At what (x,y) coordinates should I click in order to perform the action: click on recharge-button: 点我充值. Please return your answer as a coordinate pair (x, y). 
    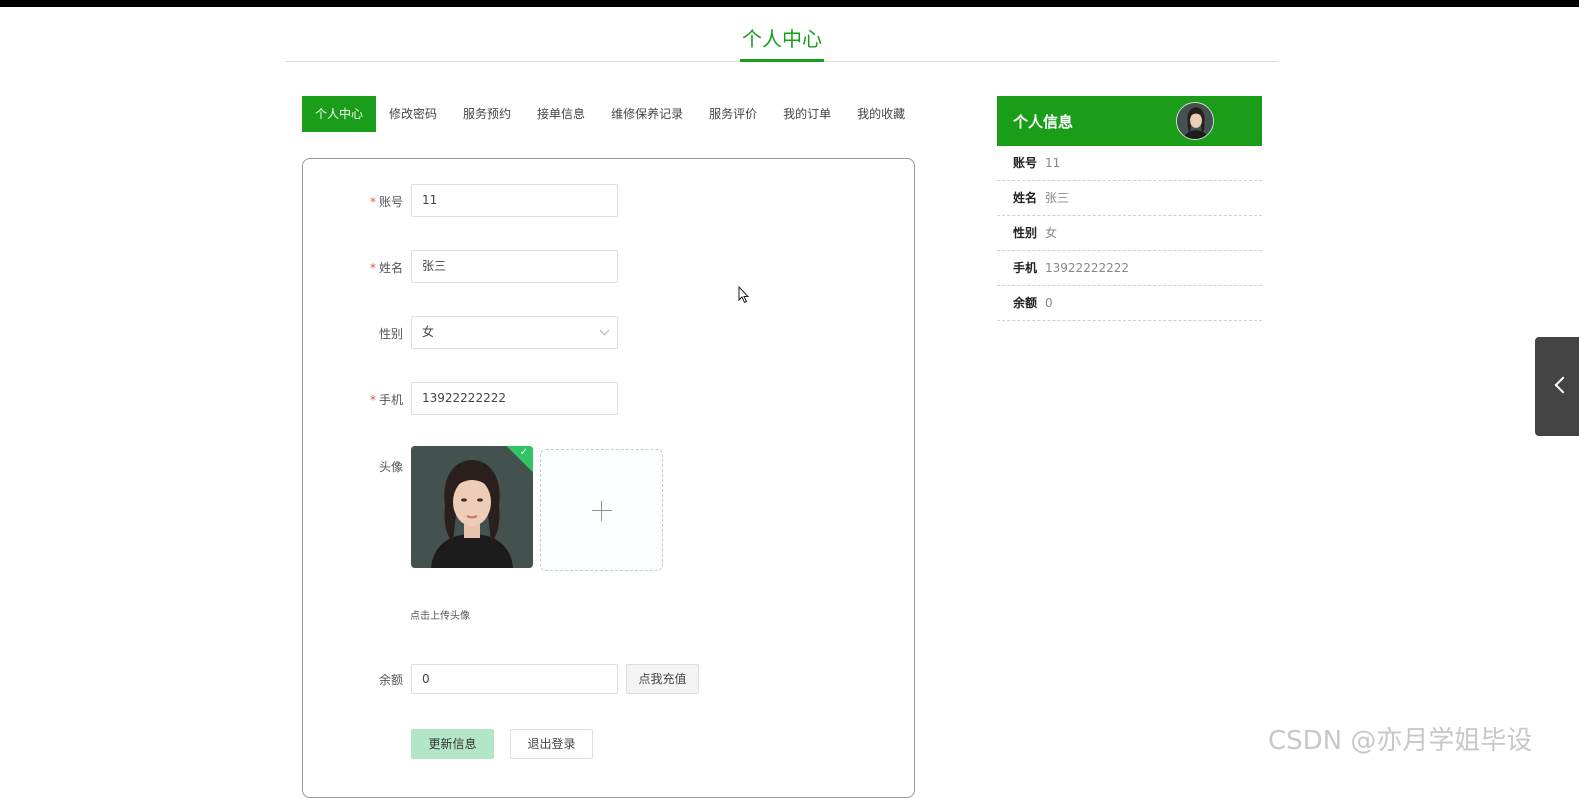
    Looking at the image, I should click on (662, 679).